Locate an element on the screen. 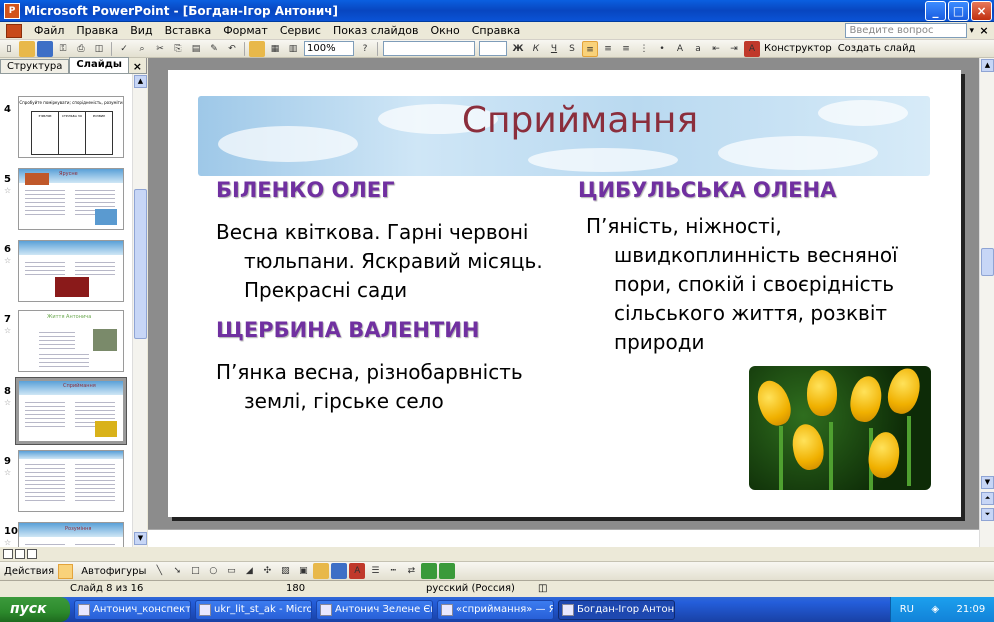  slide-thumbnail-10: Розуміння is located at coordinates (71, 534).